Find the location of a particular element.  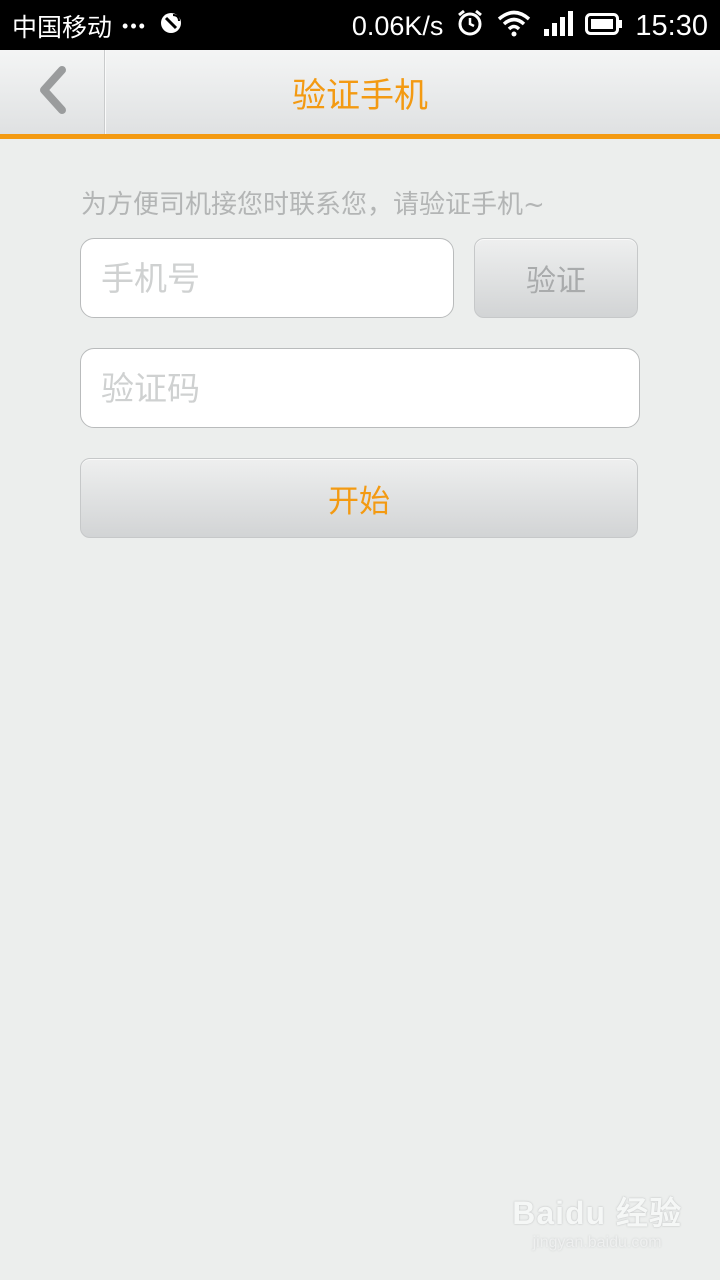

verification-code-input is located at coordinates (360, 388).